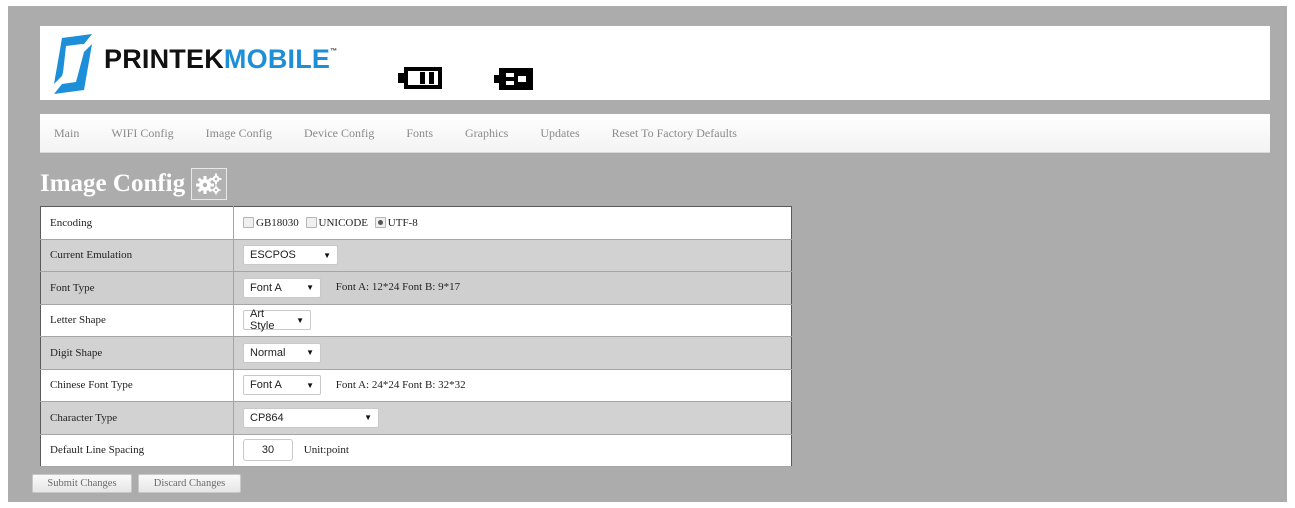 The height and width of the screenshot is (508, 1295). Describe the element at coordinates (339, 133) in the screenshot. I see `nav-item-device-config: Device Config` at that location.